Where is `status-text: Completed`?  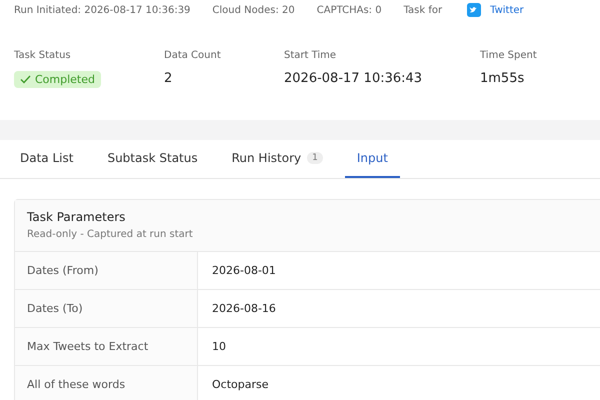
status-text: Completed is located at coordinates (65, 79).